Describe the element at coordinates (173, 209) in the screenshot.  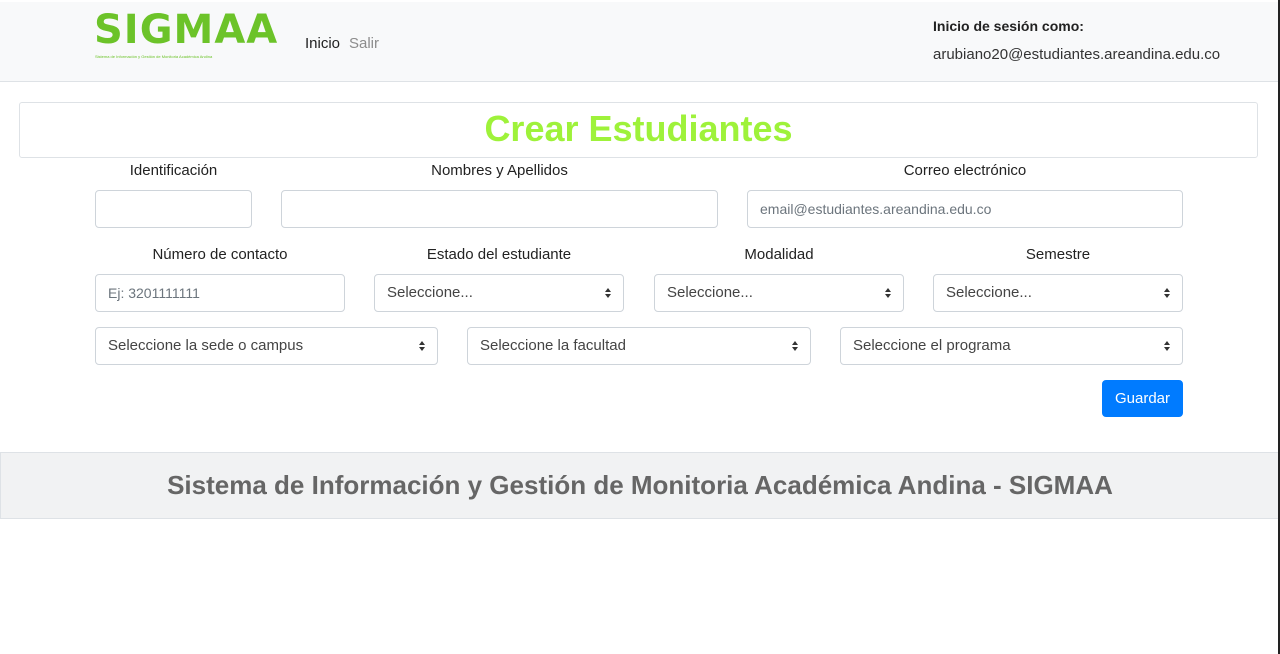
I see `identificacion-input` at that location.